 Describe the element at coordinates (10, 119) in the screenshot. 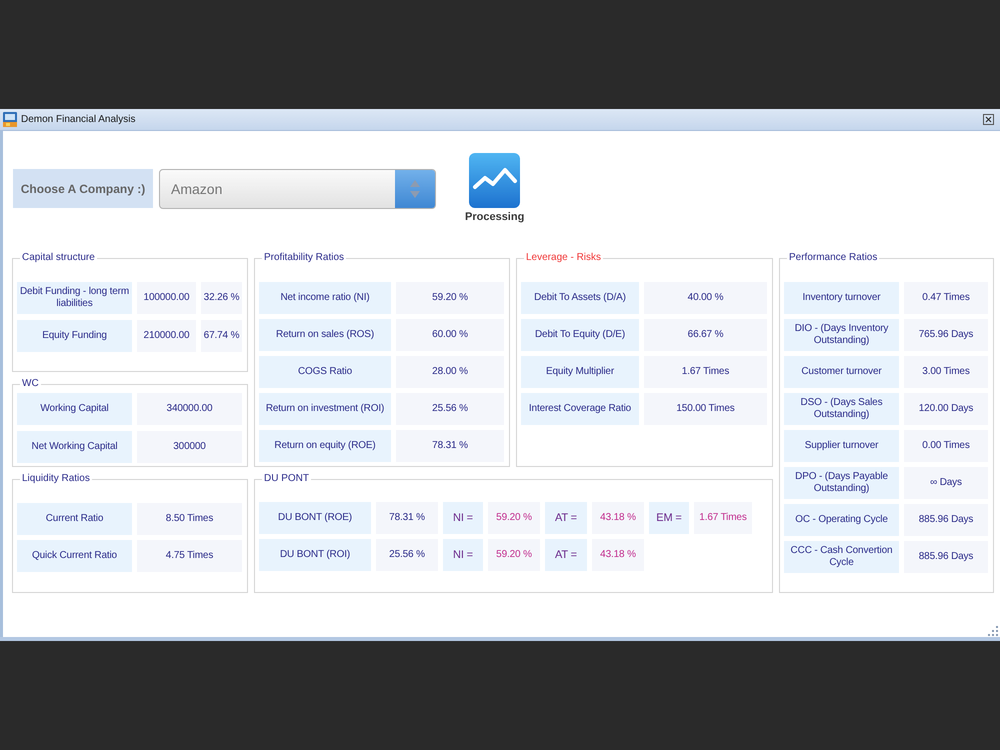

I see `app-icon` at that location.